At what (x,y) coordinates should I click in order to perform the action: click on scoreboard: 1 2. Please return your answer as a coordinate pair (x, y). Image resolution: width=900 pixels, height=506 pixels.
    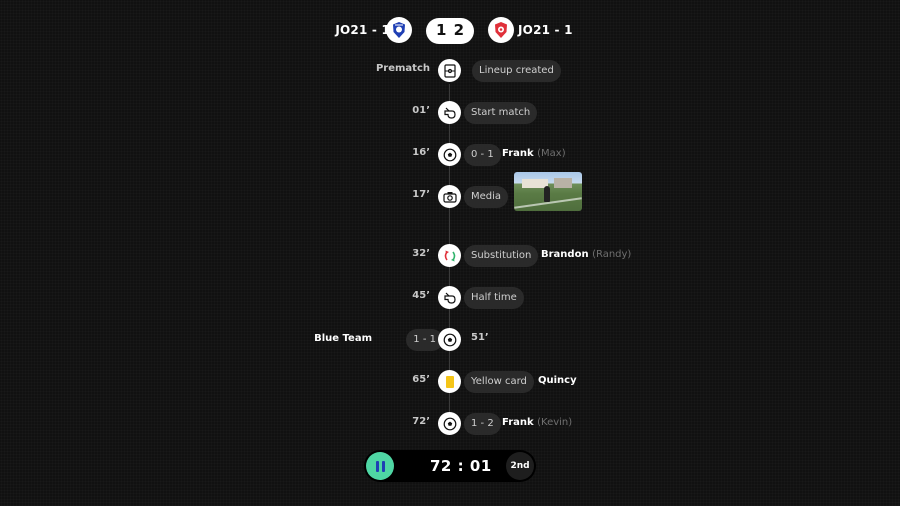
    Looking at the image, I should click on (450, 31).